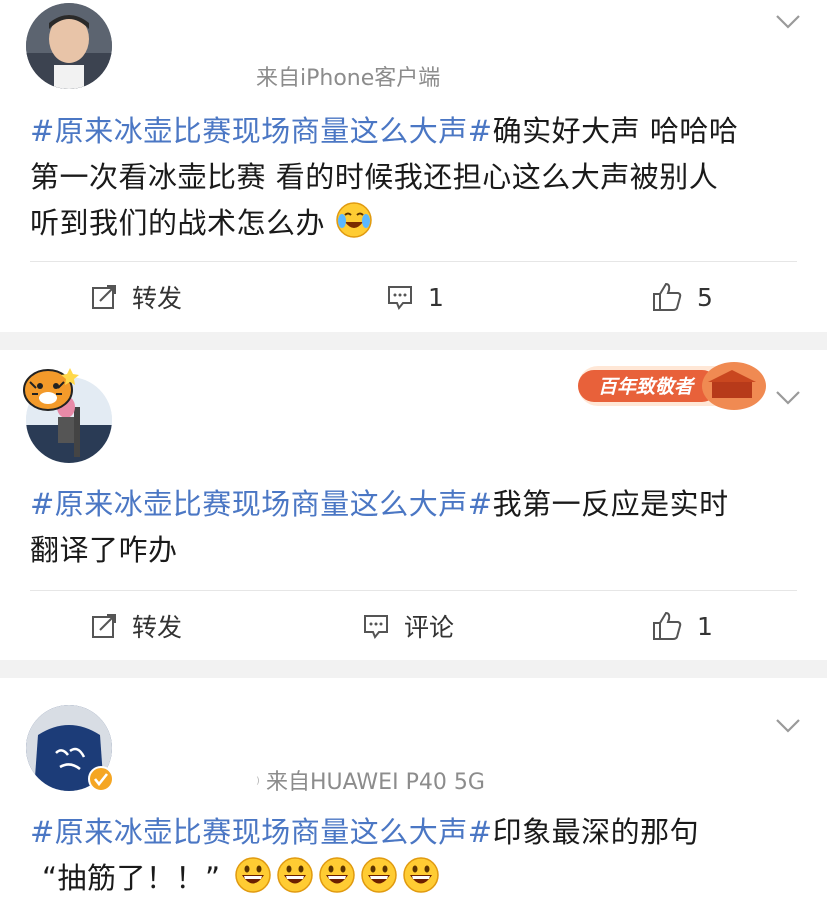  Describe the element at coordinates (131, 878) in the screenshot. I see `post-text-line: “抽筋了！！”` at that location.